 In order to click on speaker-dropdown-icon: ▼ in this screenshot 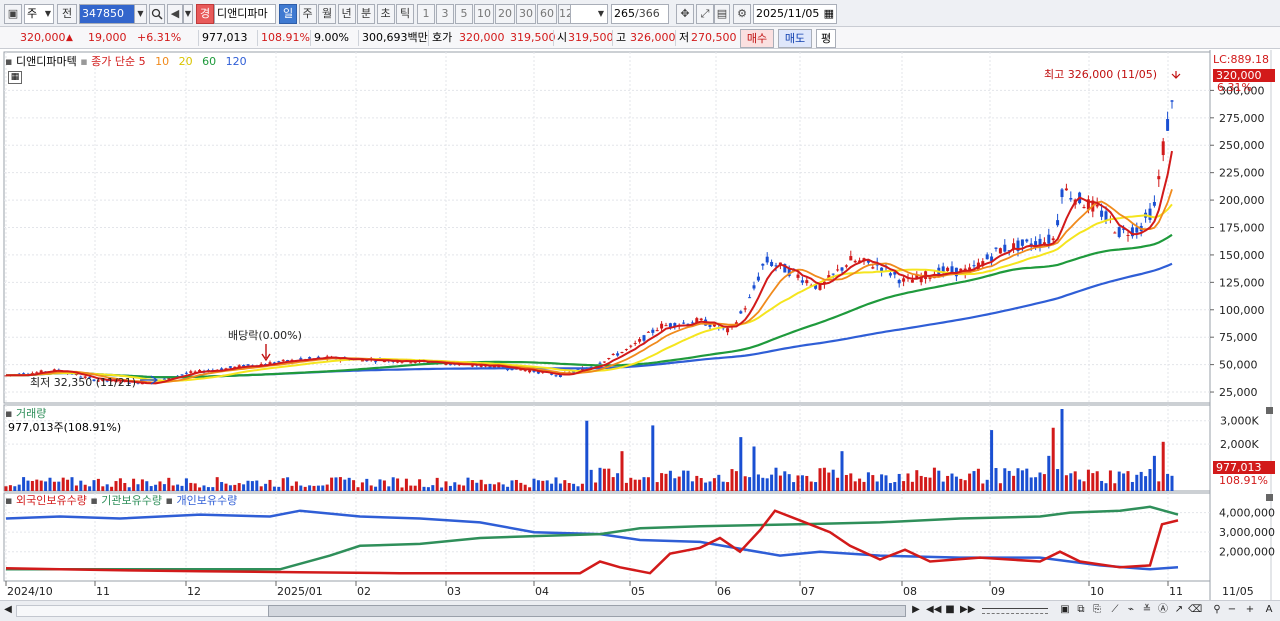, I will do `click(188, 14)`.